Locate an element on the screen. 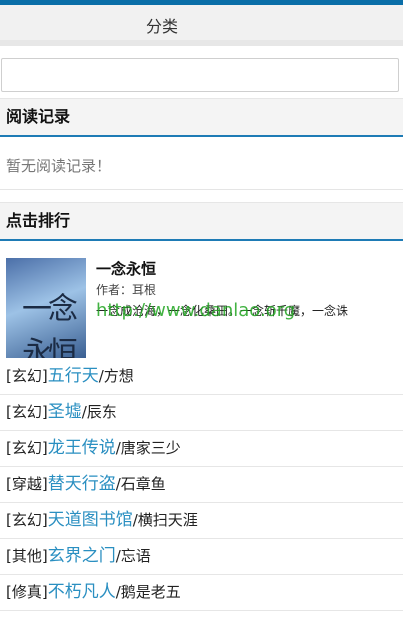 This screenshot has width=403, height=638. book-author: /石章鱼 is located at coordinates (140, 484).